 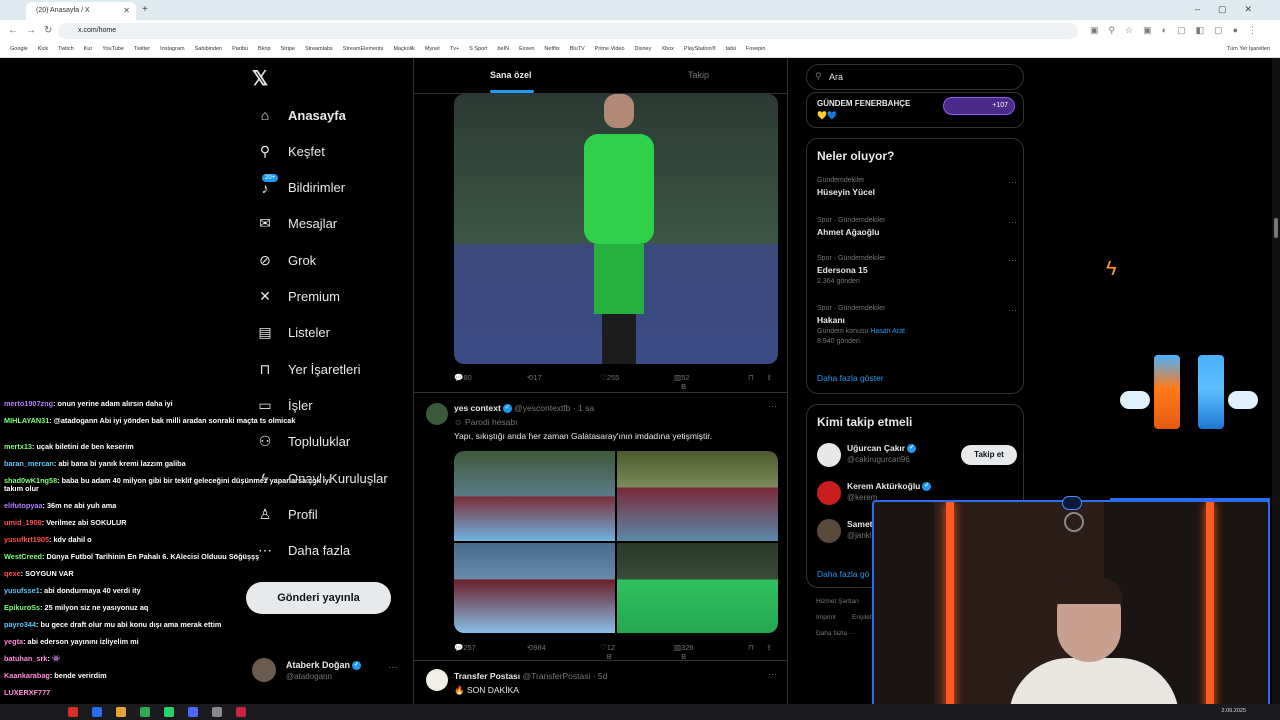 I want to click on chat-username: LUXERXF777, so click(x=27, y=692).